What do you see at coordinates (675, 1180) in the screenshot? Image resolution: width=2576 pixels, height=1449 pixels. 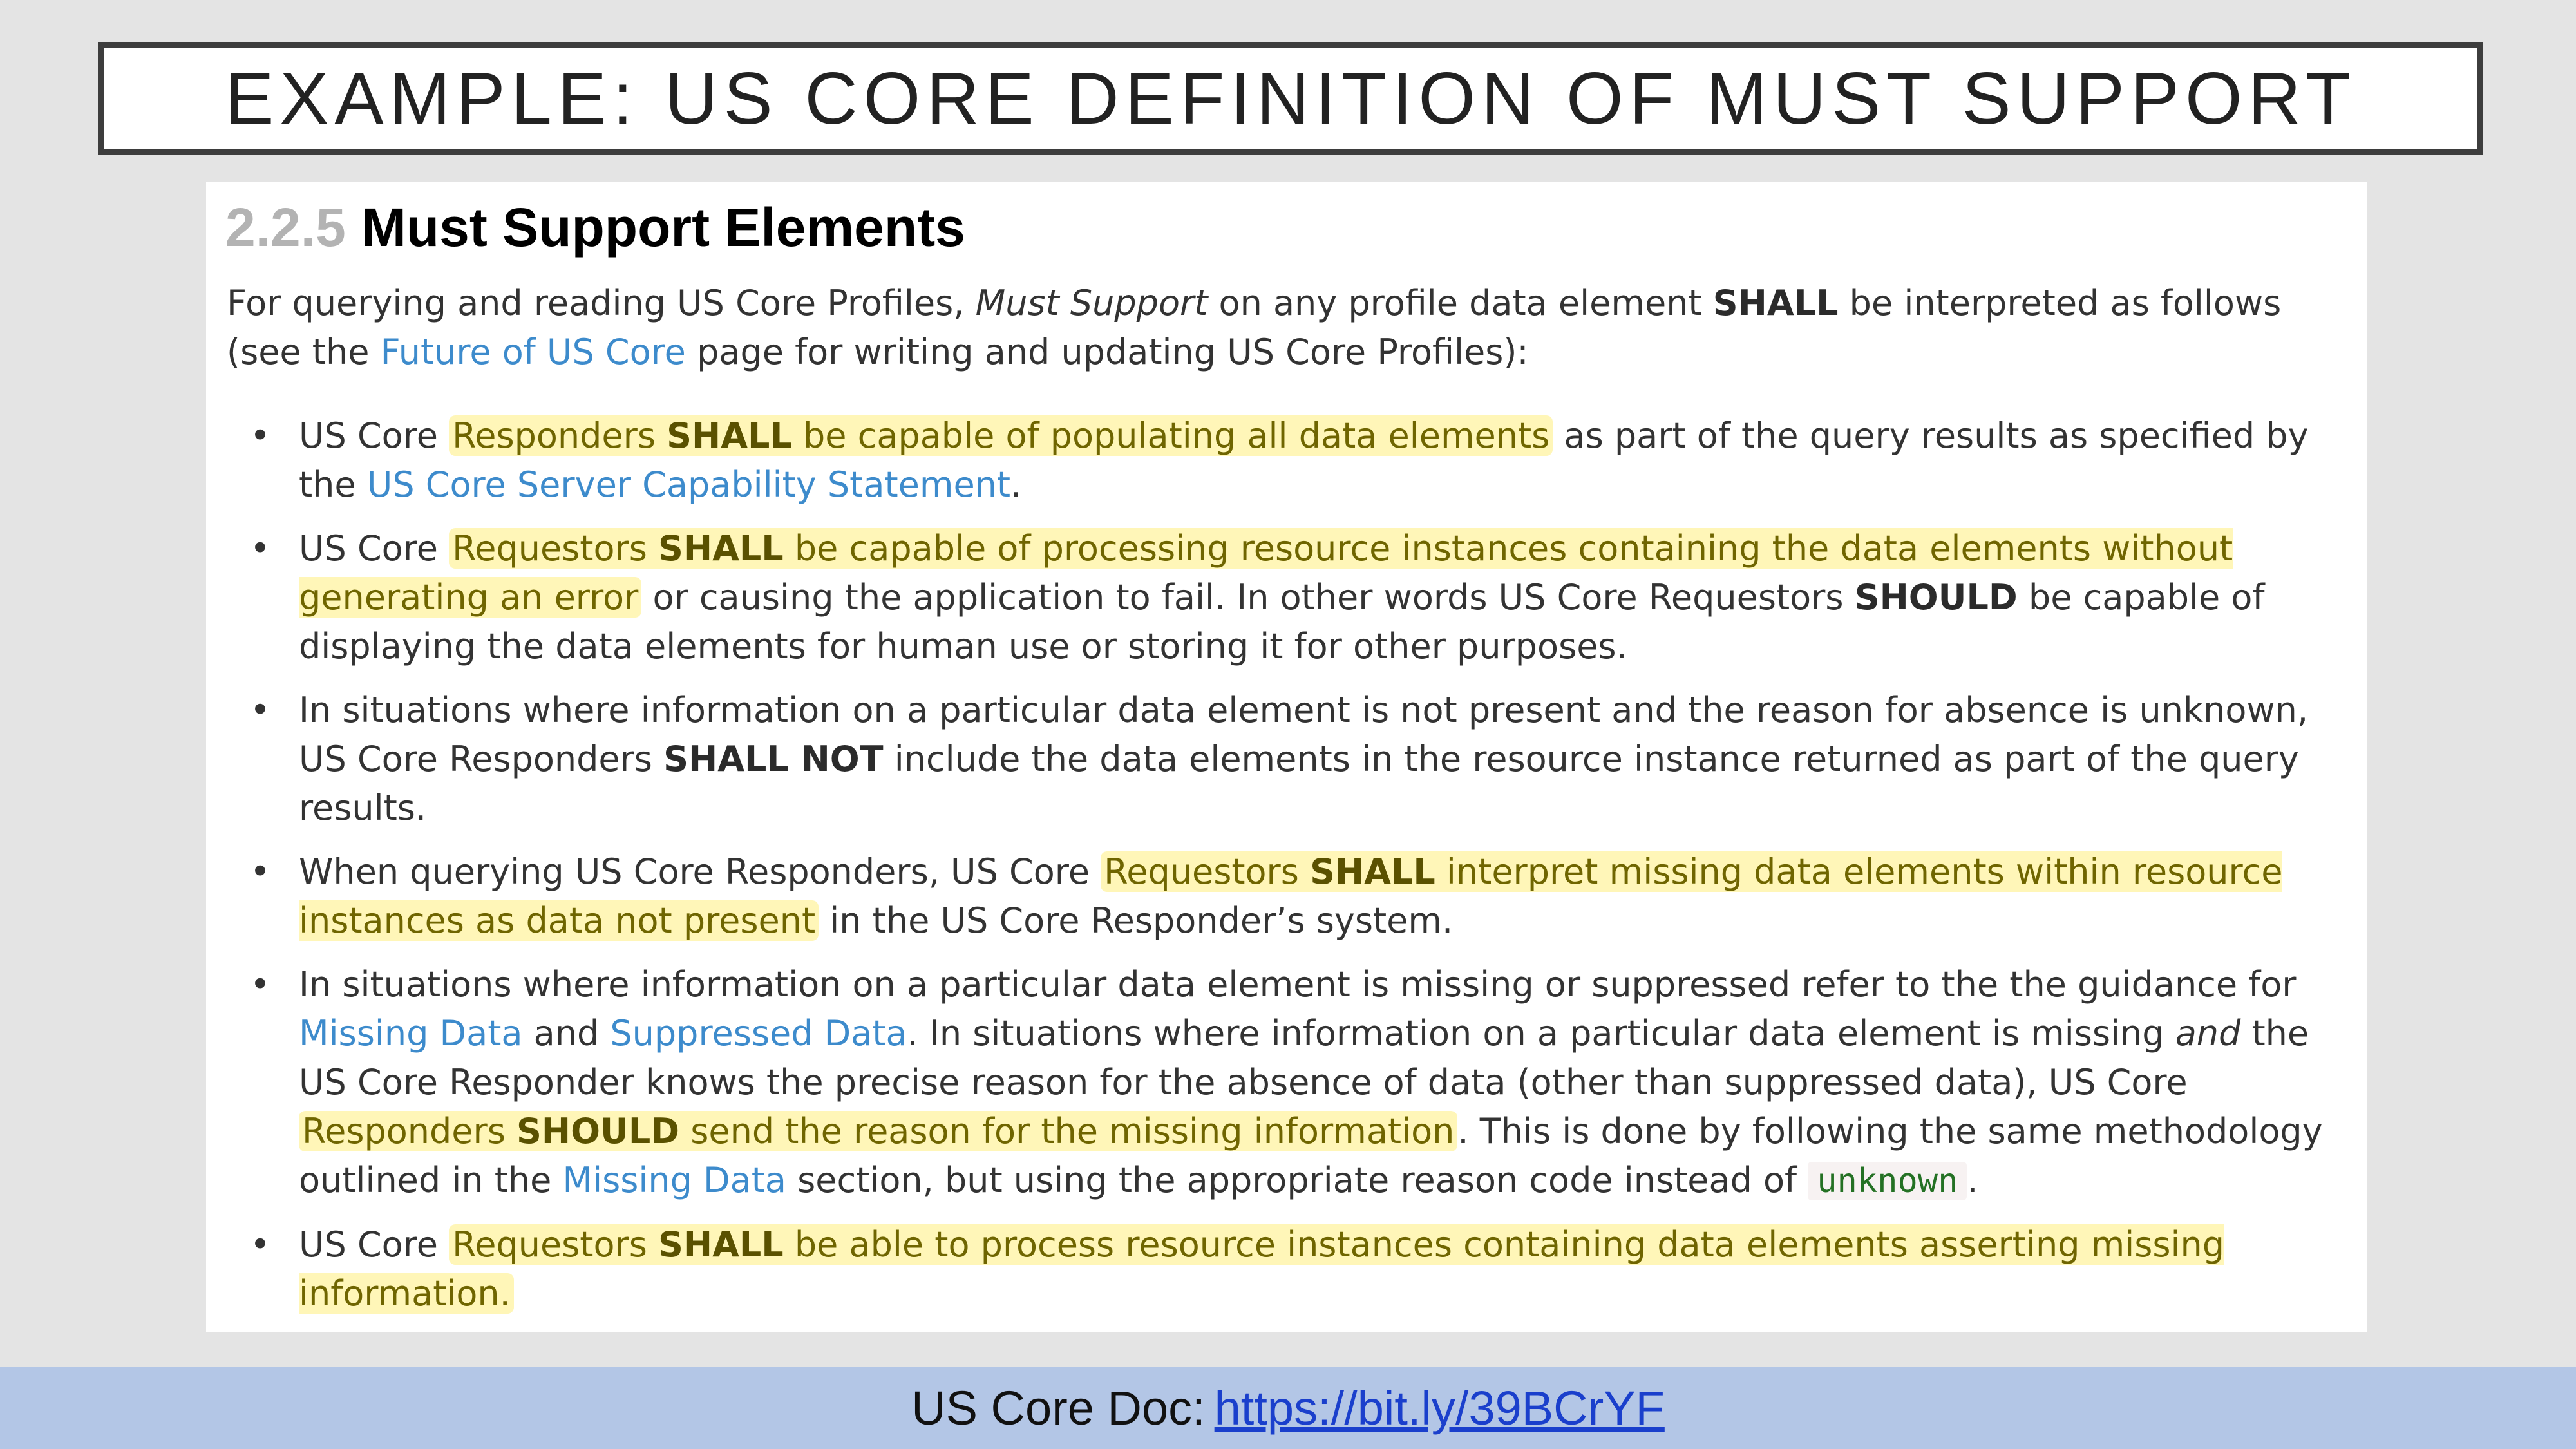 I see `missing-data-section-link: Missing Data` at bounding box center [675, 1180].